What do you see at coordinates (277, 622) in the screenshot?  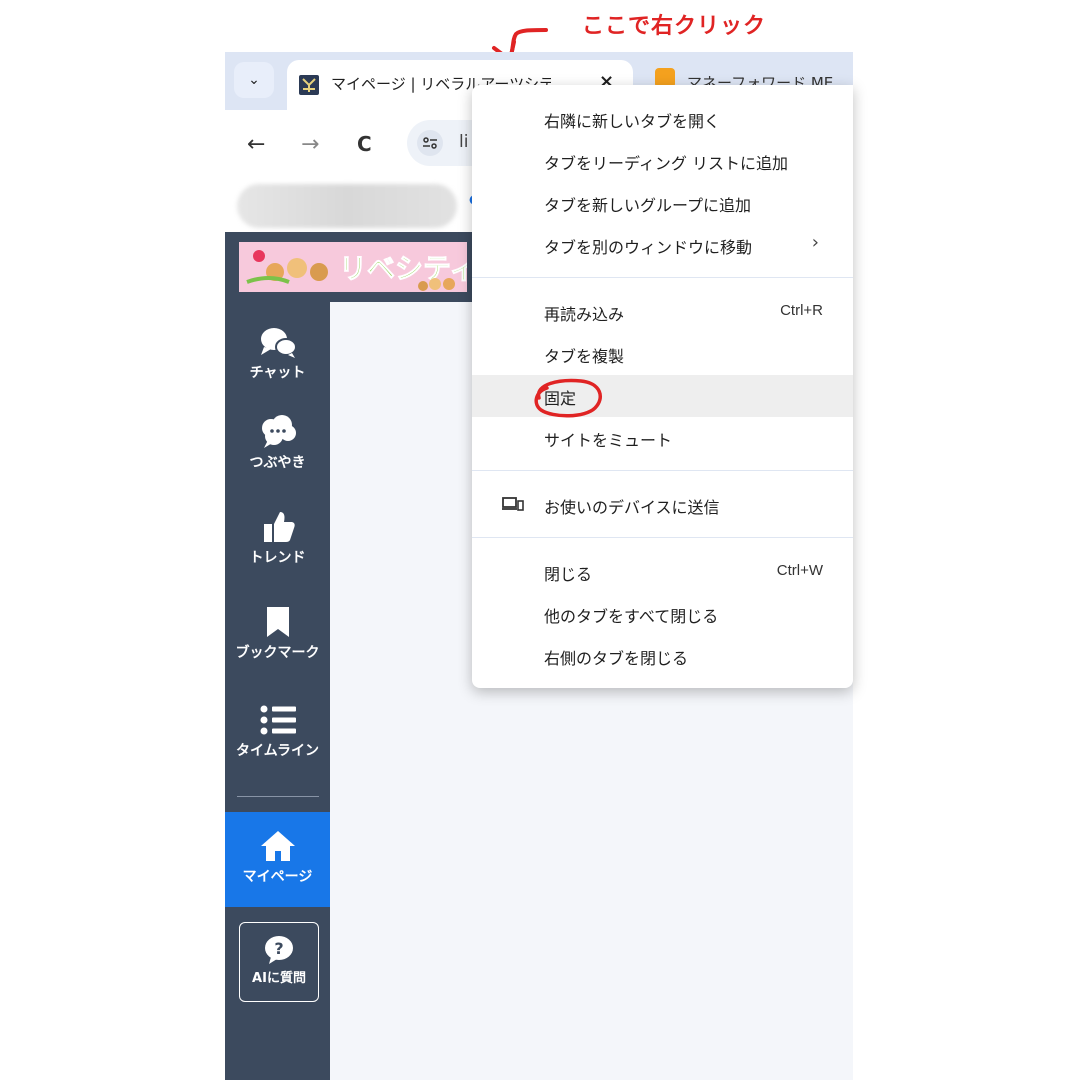 I see `bookmark-icon` at bounding box center [277, 622].